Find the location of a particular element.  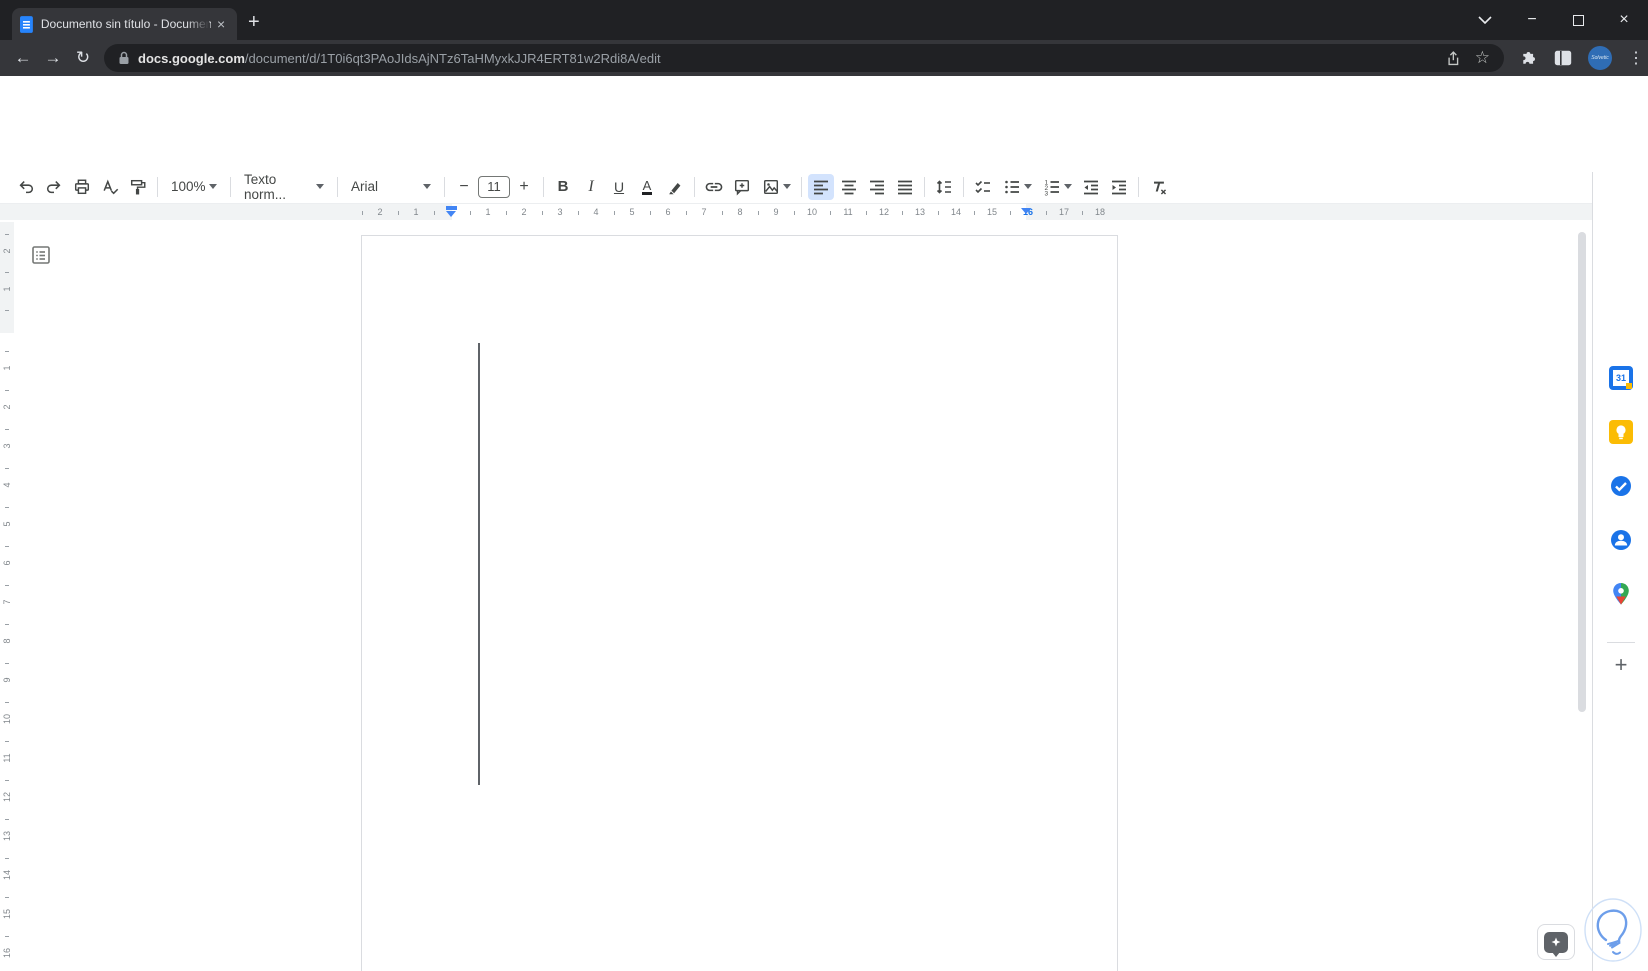

line-spacing-button is located at coordinates (944, 187).